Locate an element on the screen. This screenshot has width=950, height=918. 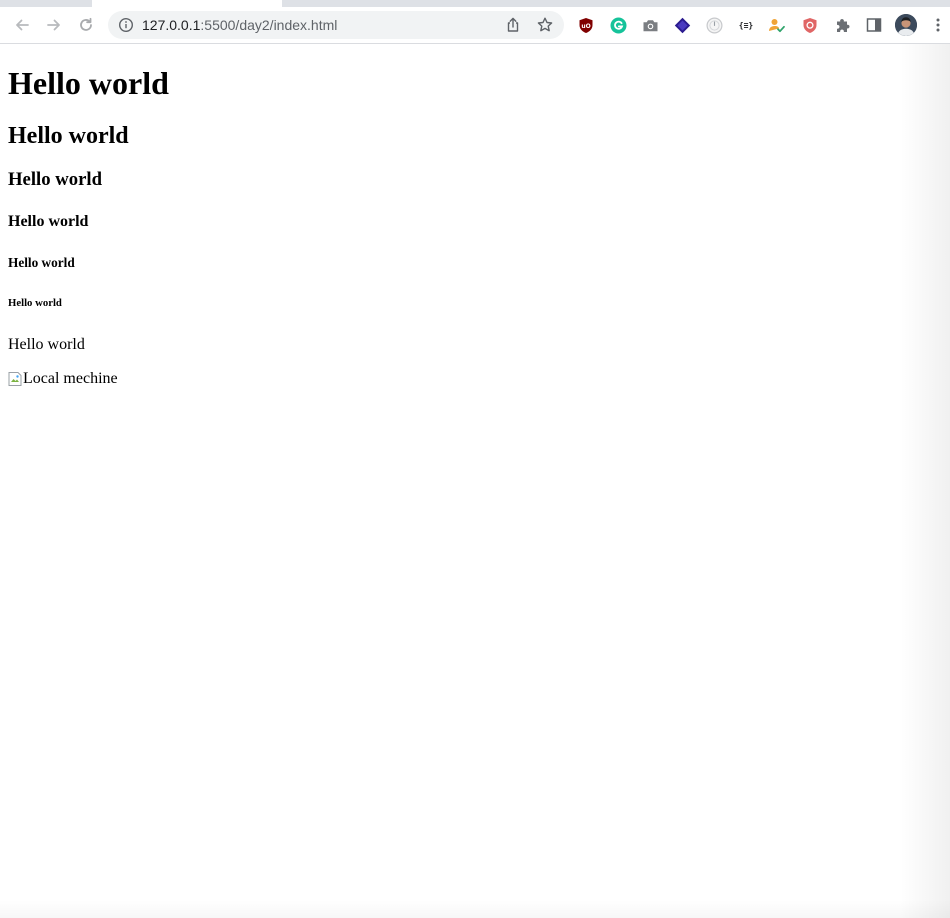
browser-toolbar: 127.0.0.1:5500/day2/index.html uO {≡} is located at coordinates (475, 25).